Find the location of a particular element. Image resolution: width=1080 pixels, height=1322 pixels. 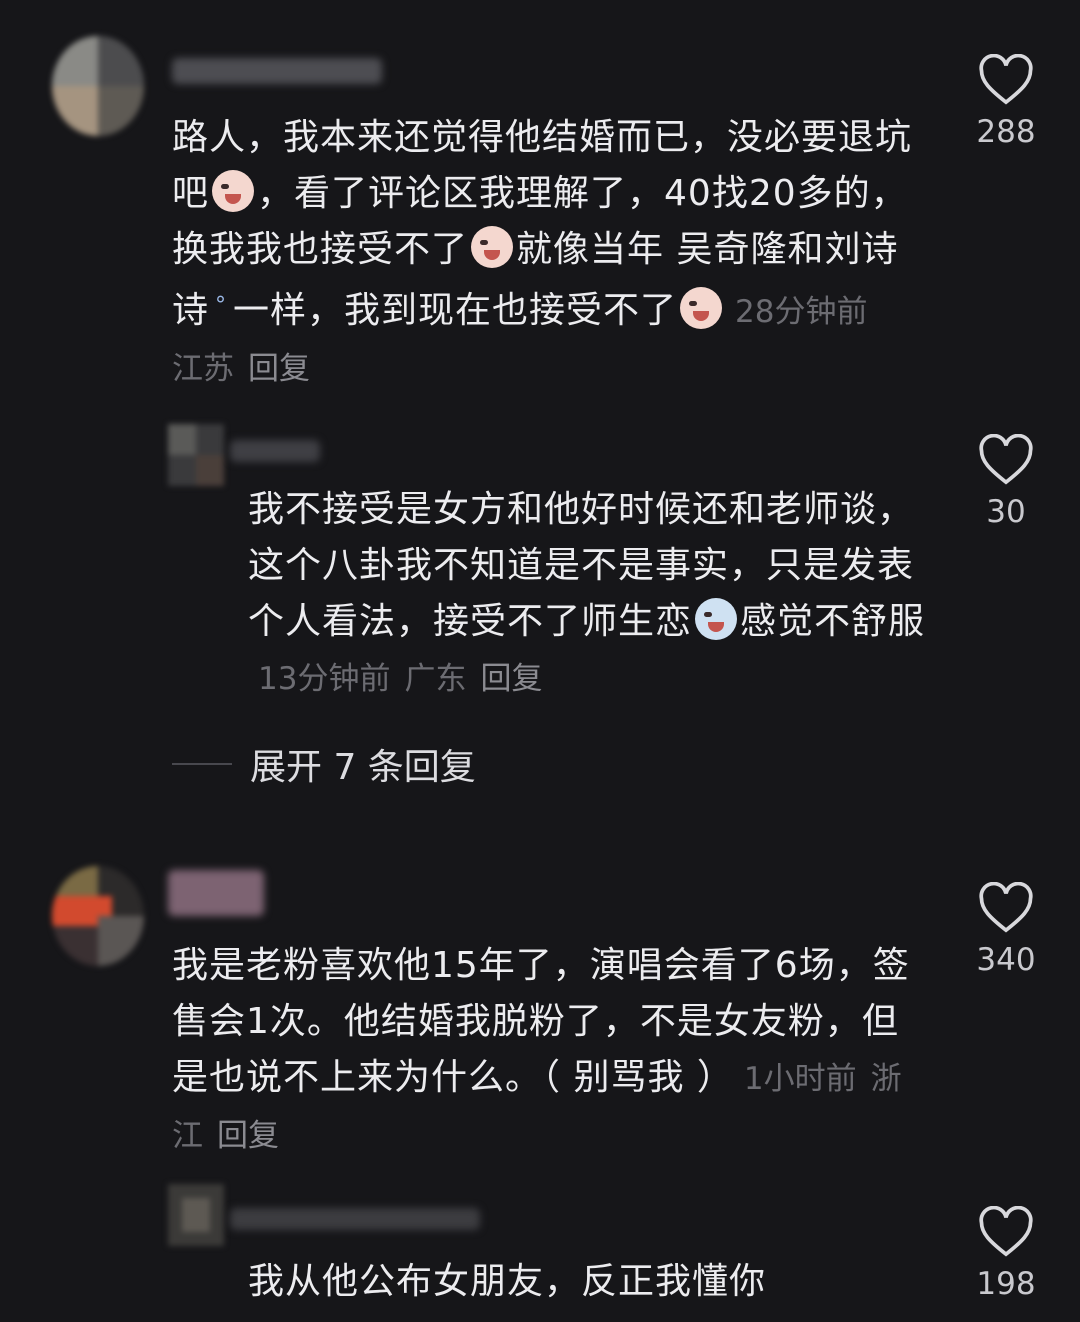

comment-time: 28分钟前 is located at coordinates (801, 312).